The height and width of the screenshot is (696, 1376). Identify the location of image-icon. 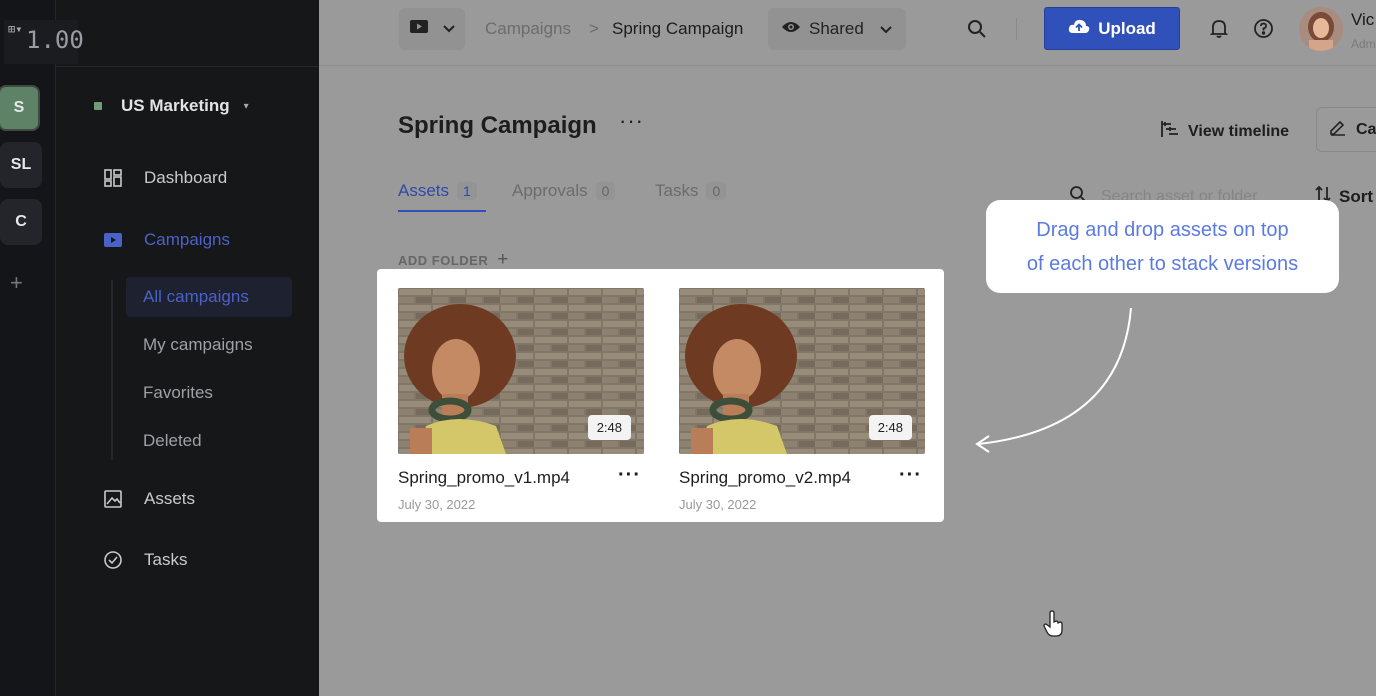
(113, 499).